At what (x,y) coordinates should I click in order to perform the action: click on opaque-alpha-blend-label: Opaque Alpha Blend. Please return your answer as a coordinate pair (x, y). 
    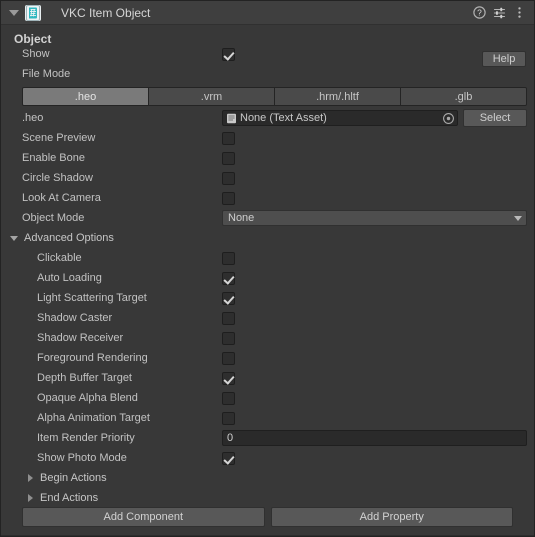
    Looking at the image, I should click on (87, 398).